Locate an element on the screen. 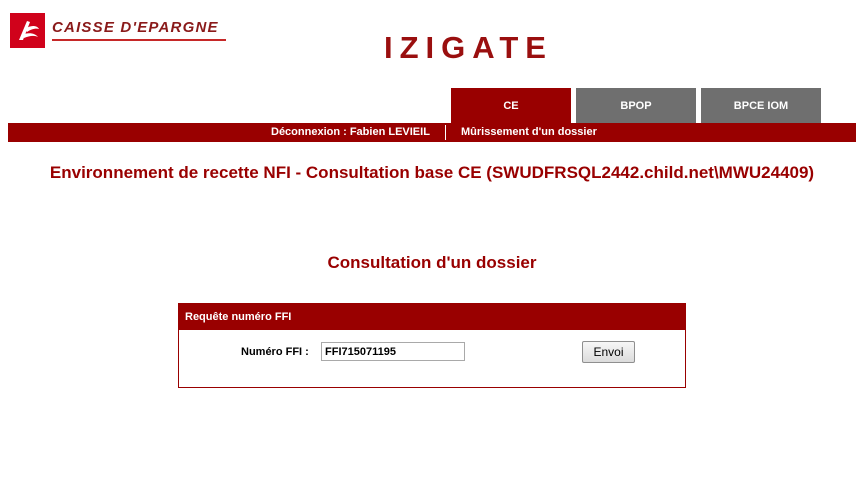 The width and height of the screenshot is (864, 500). ffi-number-label: Numéro FFI : is located at coordinates (275, 352).